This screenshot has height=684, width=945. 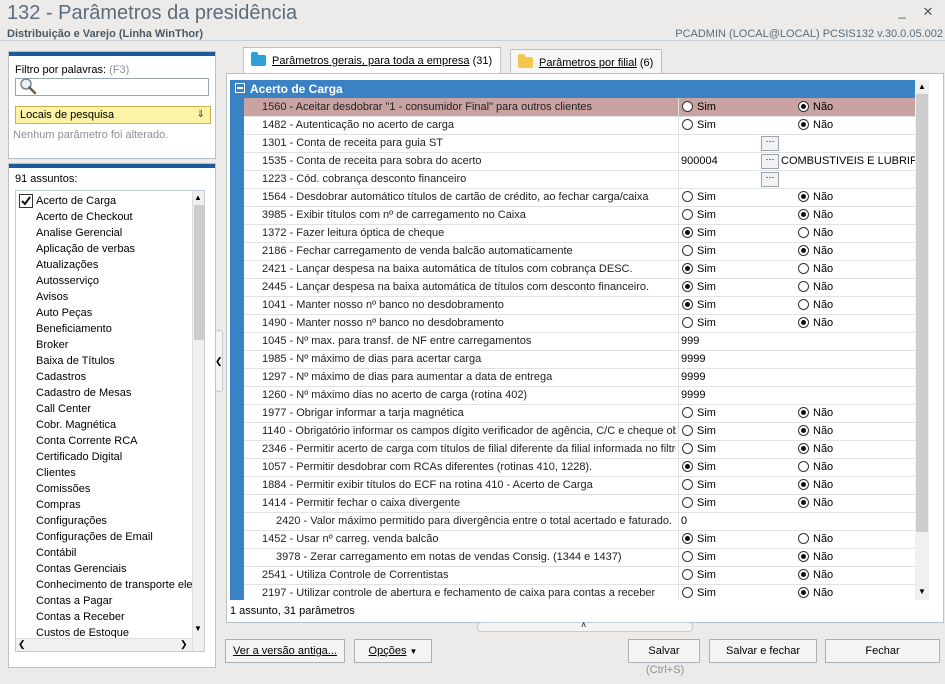 I want to click on options-button: Opções ▼, so click(x=393, y=651).